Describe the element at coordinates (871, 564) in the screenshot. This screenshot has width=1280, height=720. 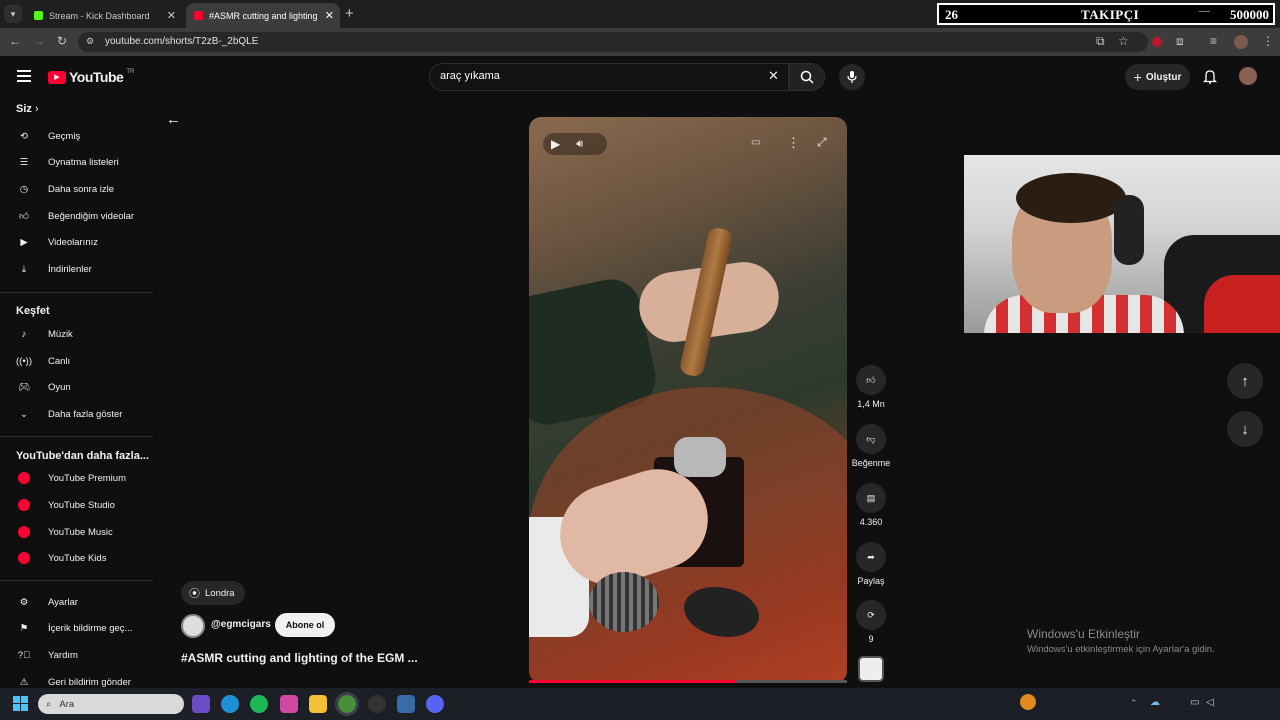
I see `share-button: ➦ Paylaş` at that location.